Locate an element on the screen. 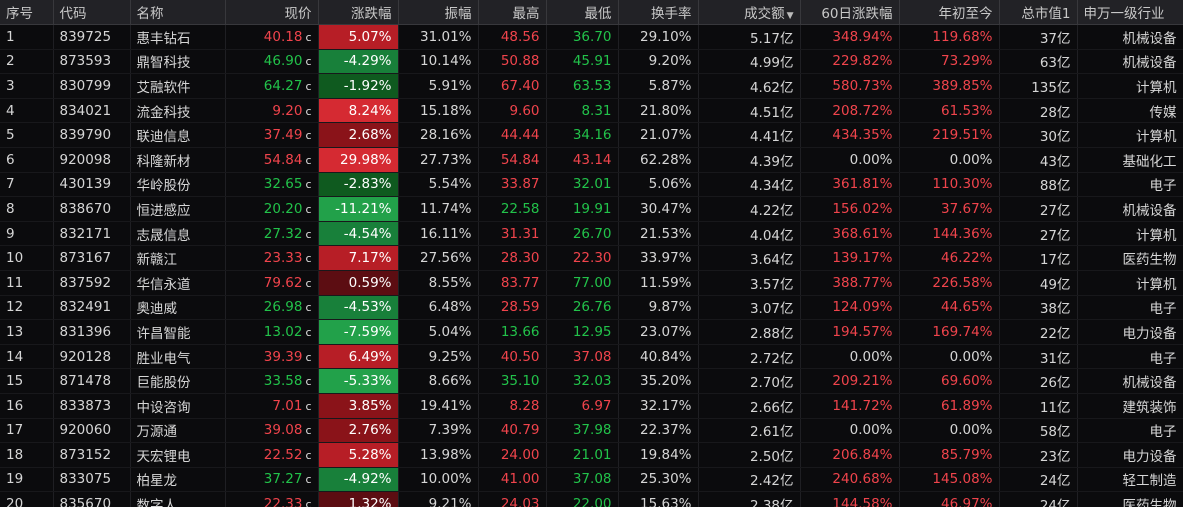 This screenshot has width=1183, height=507. trading-volume: 2.61亿 is located at coordinates (749, 431).